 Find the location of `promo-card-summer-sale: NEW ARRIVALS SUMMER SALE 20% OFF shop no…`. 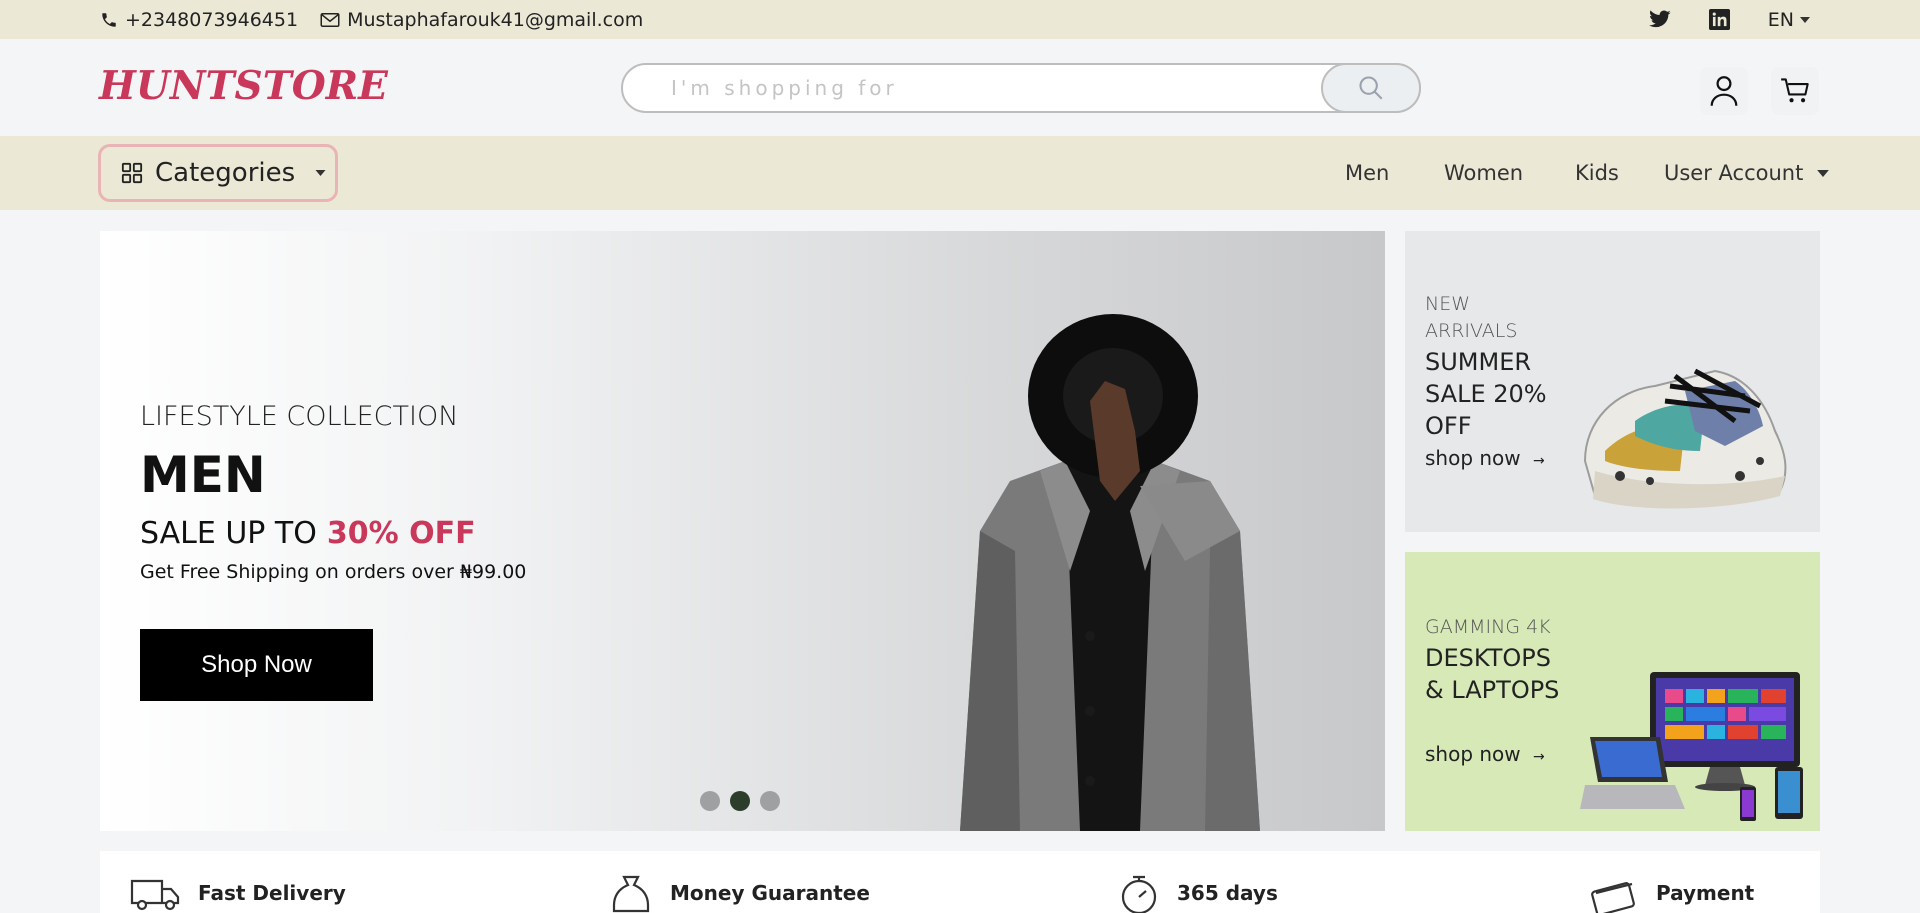

promo-card-summer-sale: NEW ARRIVALS SUMMER SALE 20% OFF shop no… is located at coordinates (1612, 381).